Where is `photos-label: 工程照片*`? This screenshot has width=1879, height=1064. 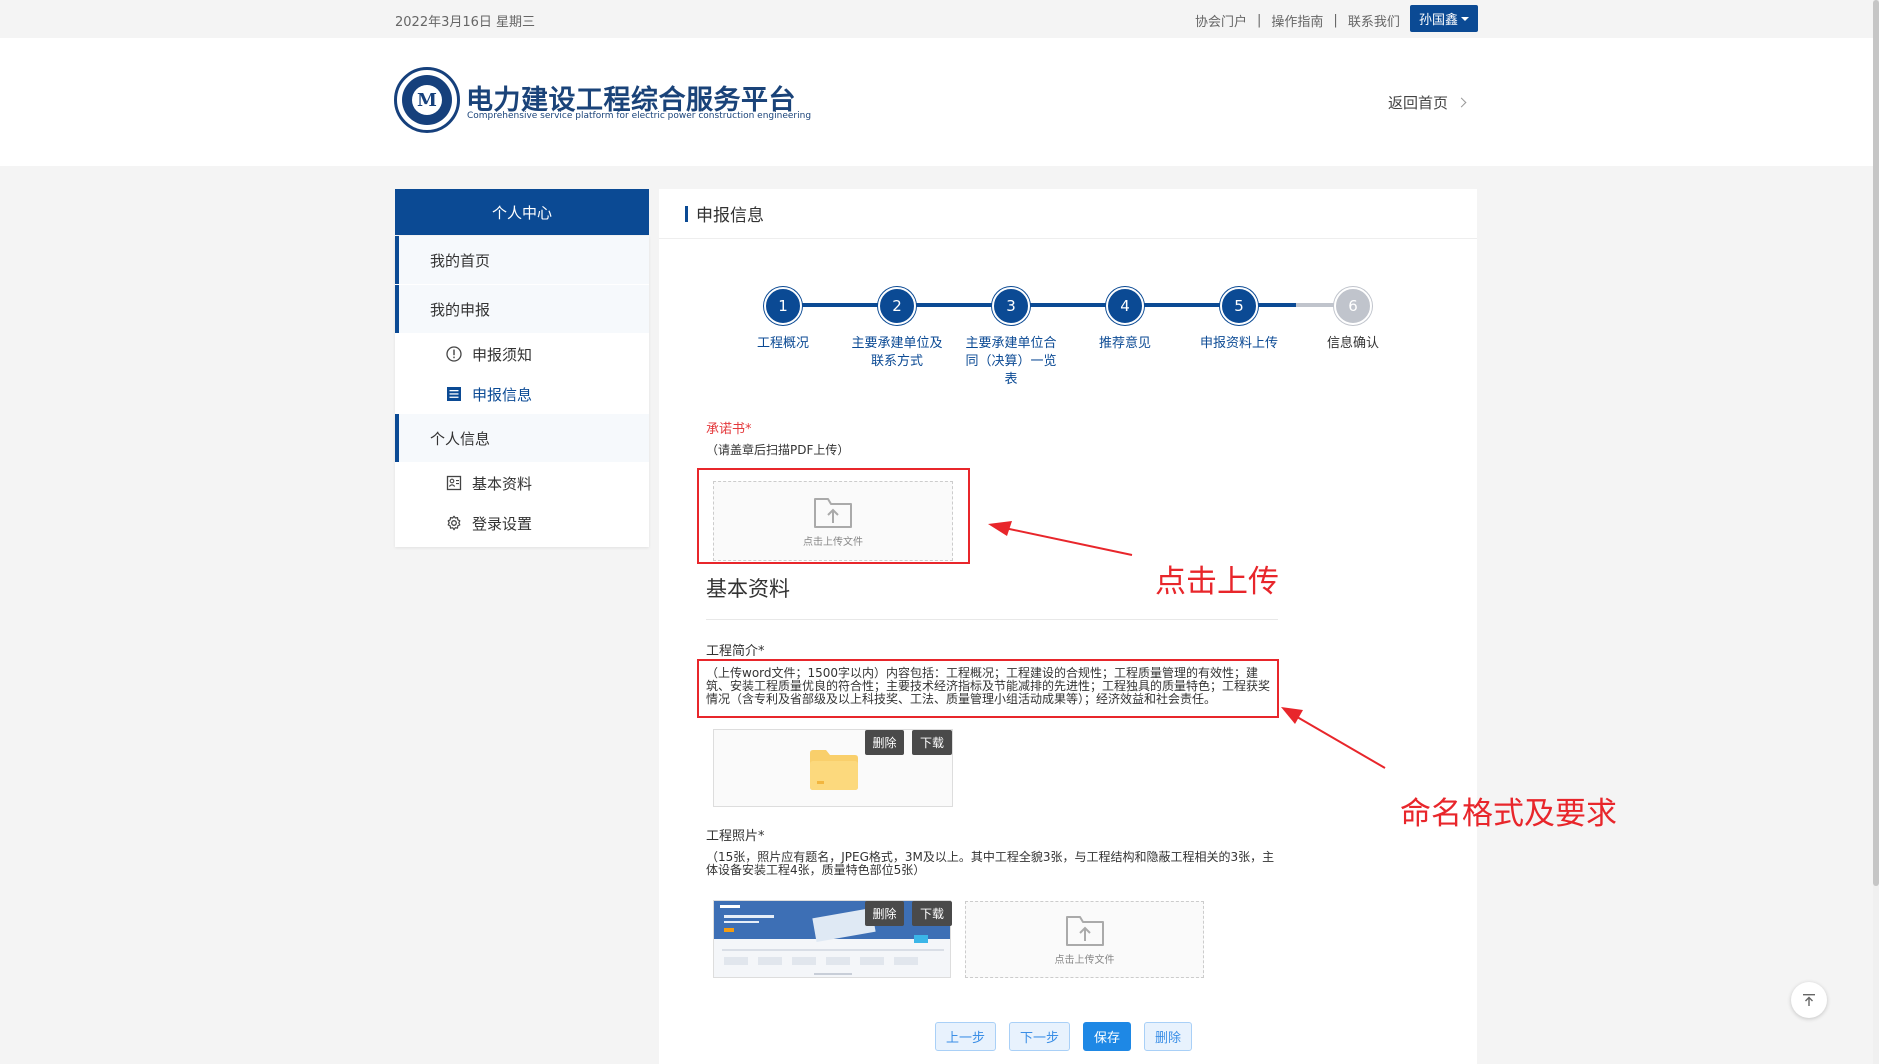
photos-label: 工程照片* is located at coordinates (735, 836).